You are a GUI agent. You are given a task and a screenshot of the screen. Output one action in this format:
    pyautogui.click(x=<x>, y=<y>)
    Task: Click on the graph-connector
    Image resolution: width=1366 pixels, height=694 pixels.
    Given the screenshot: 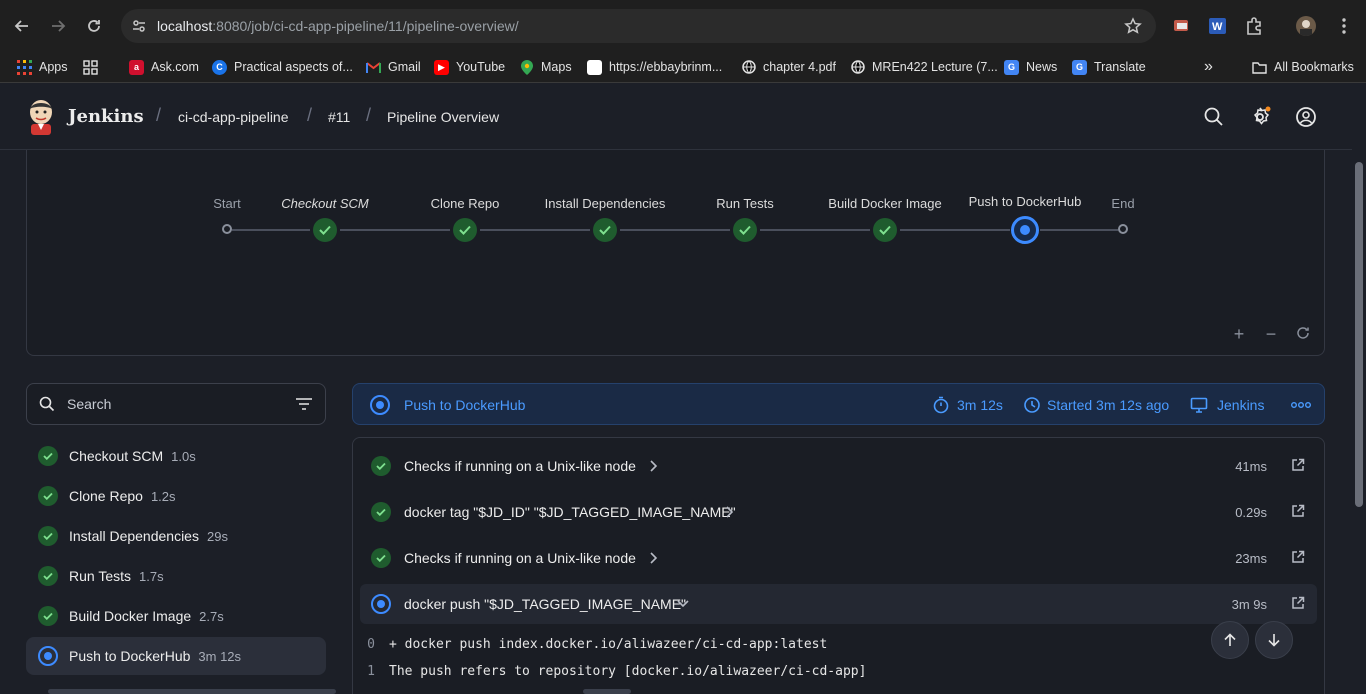 What is the action you would take?
    pyautogui.click(x=1079, y=230)
    